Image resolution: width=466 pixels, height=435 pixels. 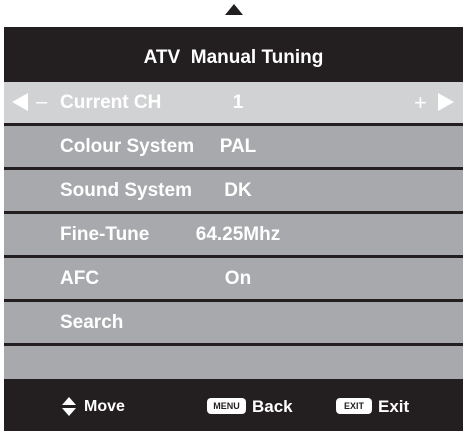 What do you see at coordinates (234, 9) in the screenshot?
I see `scroll-up-icon` at bounding box center [234, 9].